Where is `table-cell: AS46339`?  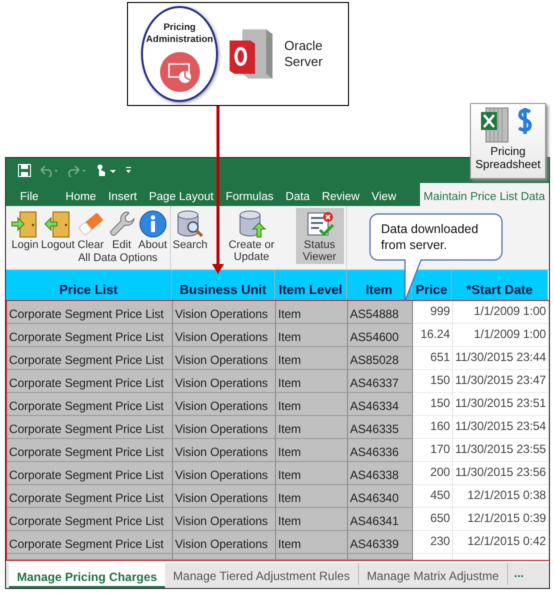 table-cell: AS46339 is located at coordinates (380, 542).